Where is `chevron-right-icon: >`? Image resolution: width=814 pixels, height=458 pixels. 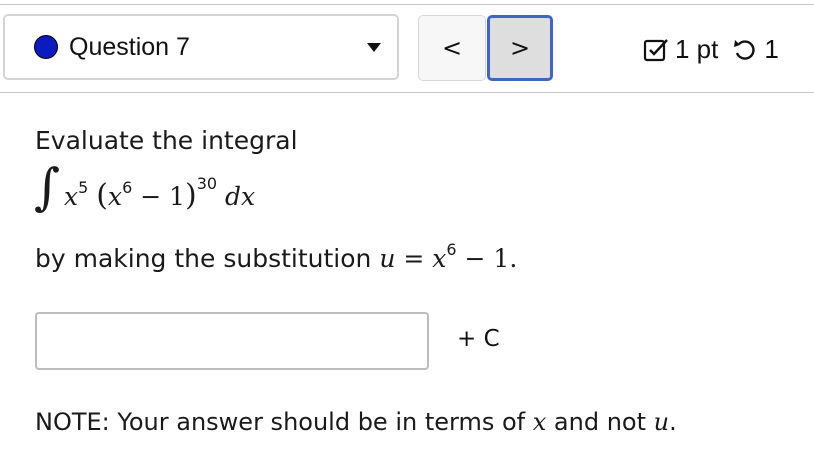 chevron-right-icon: > is located at coordinates (520, 48).